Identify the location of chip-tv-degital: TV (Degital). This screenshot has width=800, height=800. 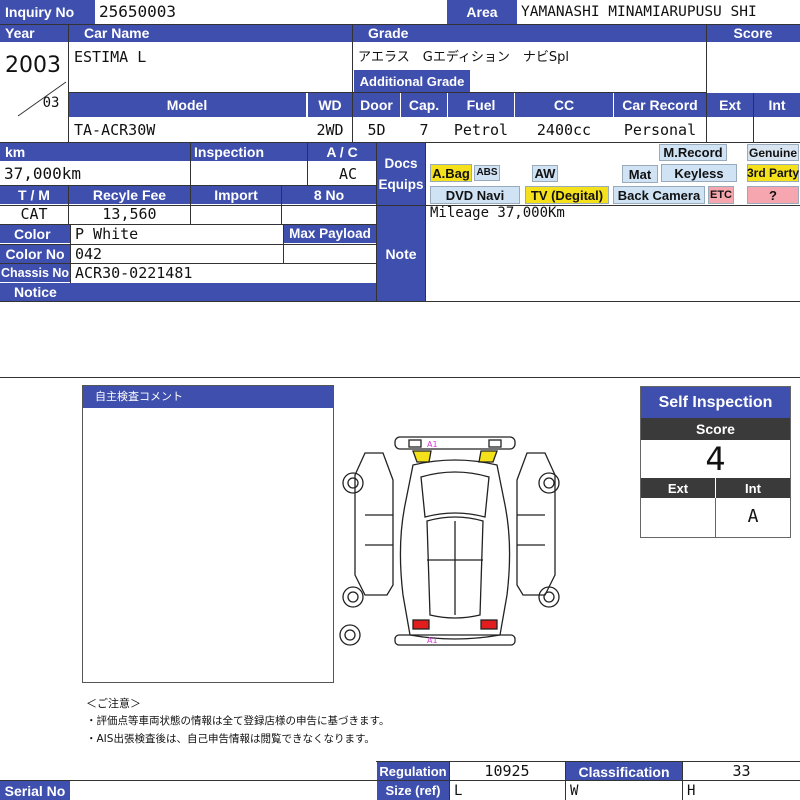
(567, 195).